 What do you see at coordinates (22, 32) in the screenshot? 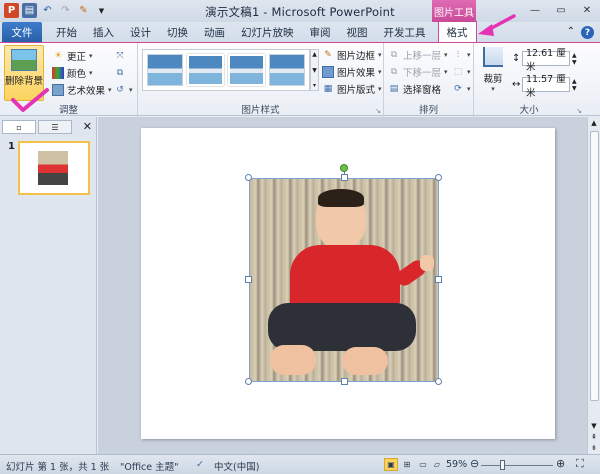
I see `tab-file: 文件` at bounding box center [22, 32].